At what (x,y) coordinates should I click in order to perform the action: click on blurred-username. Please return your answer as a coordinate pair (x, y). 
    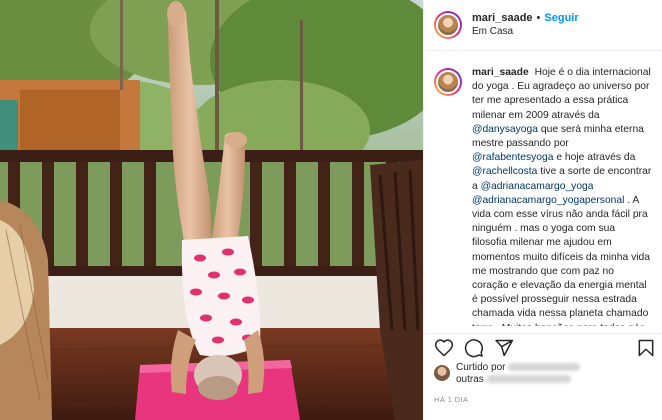
    Looking at the image, I should click on (544, 367).